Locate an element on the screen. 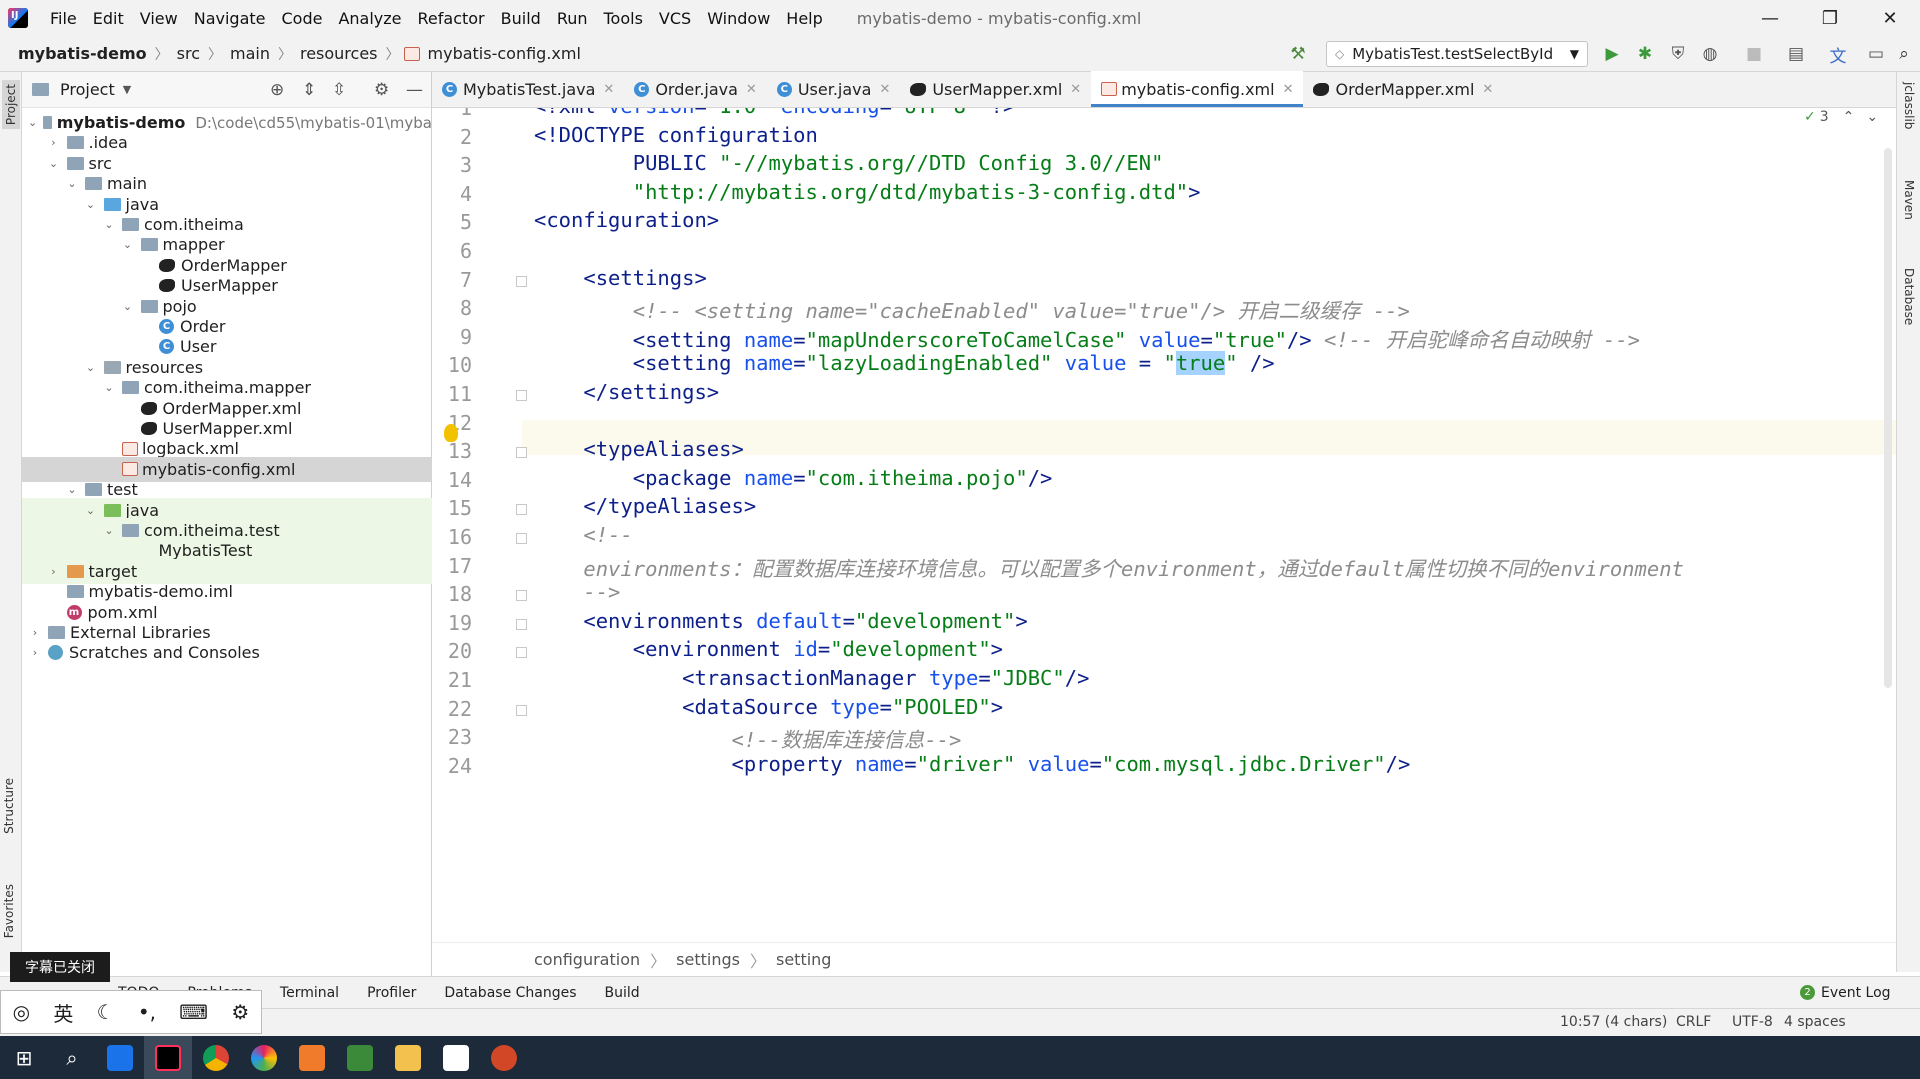 This screenshot has height=1079, width=1920. intellij-taskbar-icon is located at coordinates (168, 1057).